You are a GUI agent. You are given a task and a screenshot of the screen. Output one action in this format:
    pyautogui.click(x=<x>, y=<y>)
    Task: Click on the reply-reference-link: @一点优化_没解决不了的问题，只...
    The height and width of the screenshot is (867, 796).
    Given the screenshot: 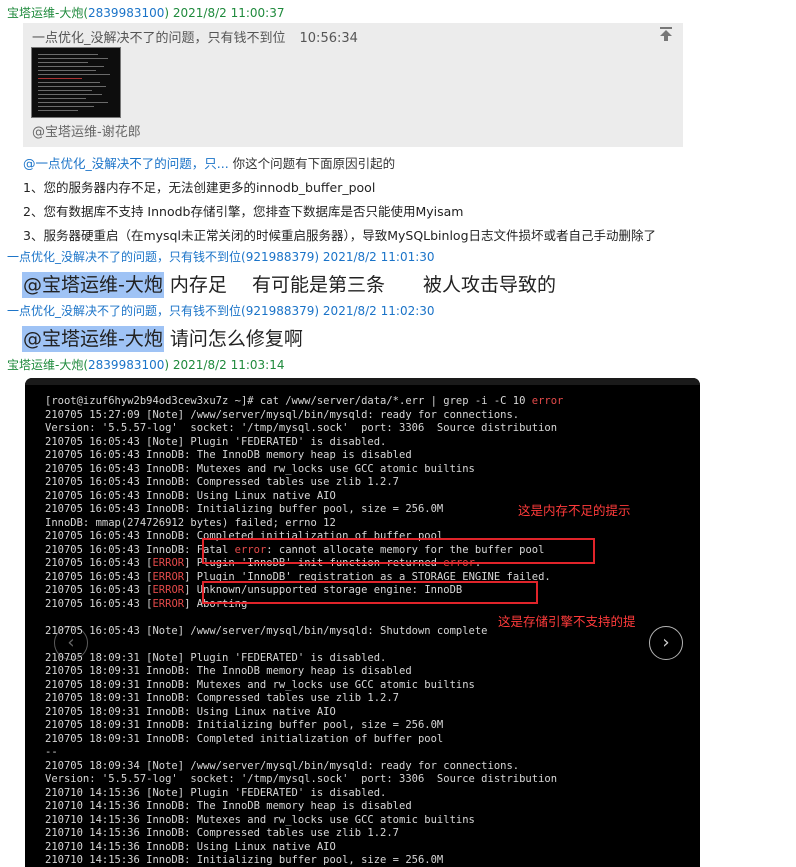 What is the action you would take?
    pyautogui.click(x=126, y=163)
    